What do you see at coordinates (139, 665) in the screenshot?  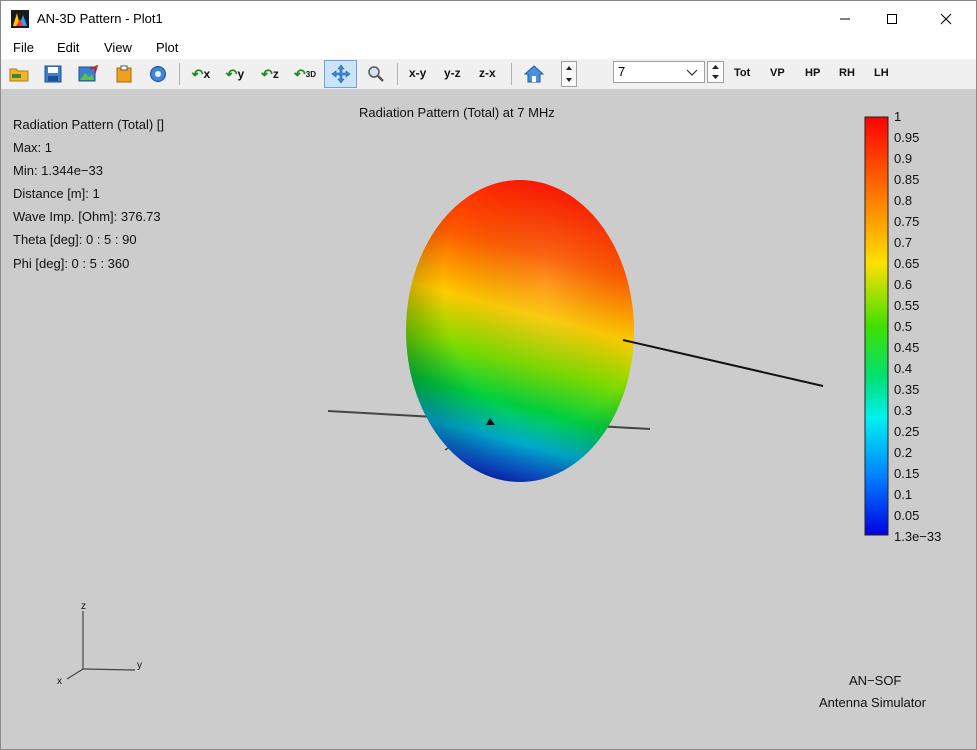 I see `triad-y-label: y` at bounding box center [139, 665].